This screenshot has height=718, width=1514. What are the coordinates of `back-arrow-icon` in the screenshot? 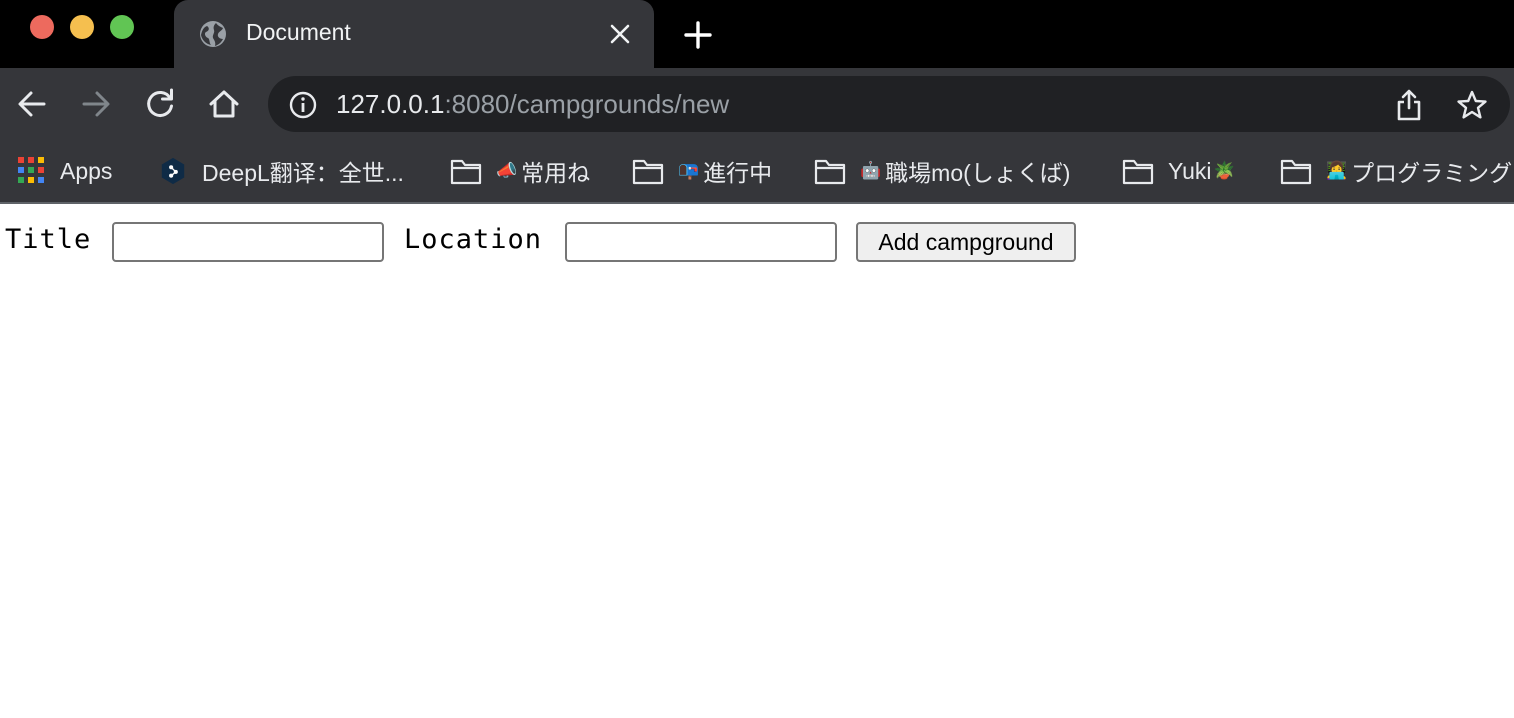 It's located at (32, 104).